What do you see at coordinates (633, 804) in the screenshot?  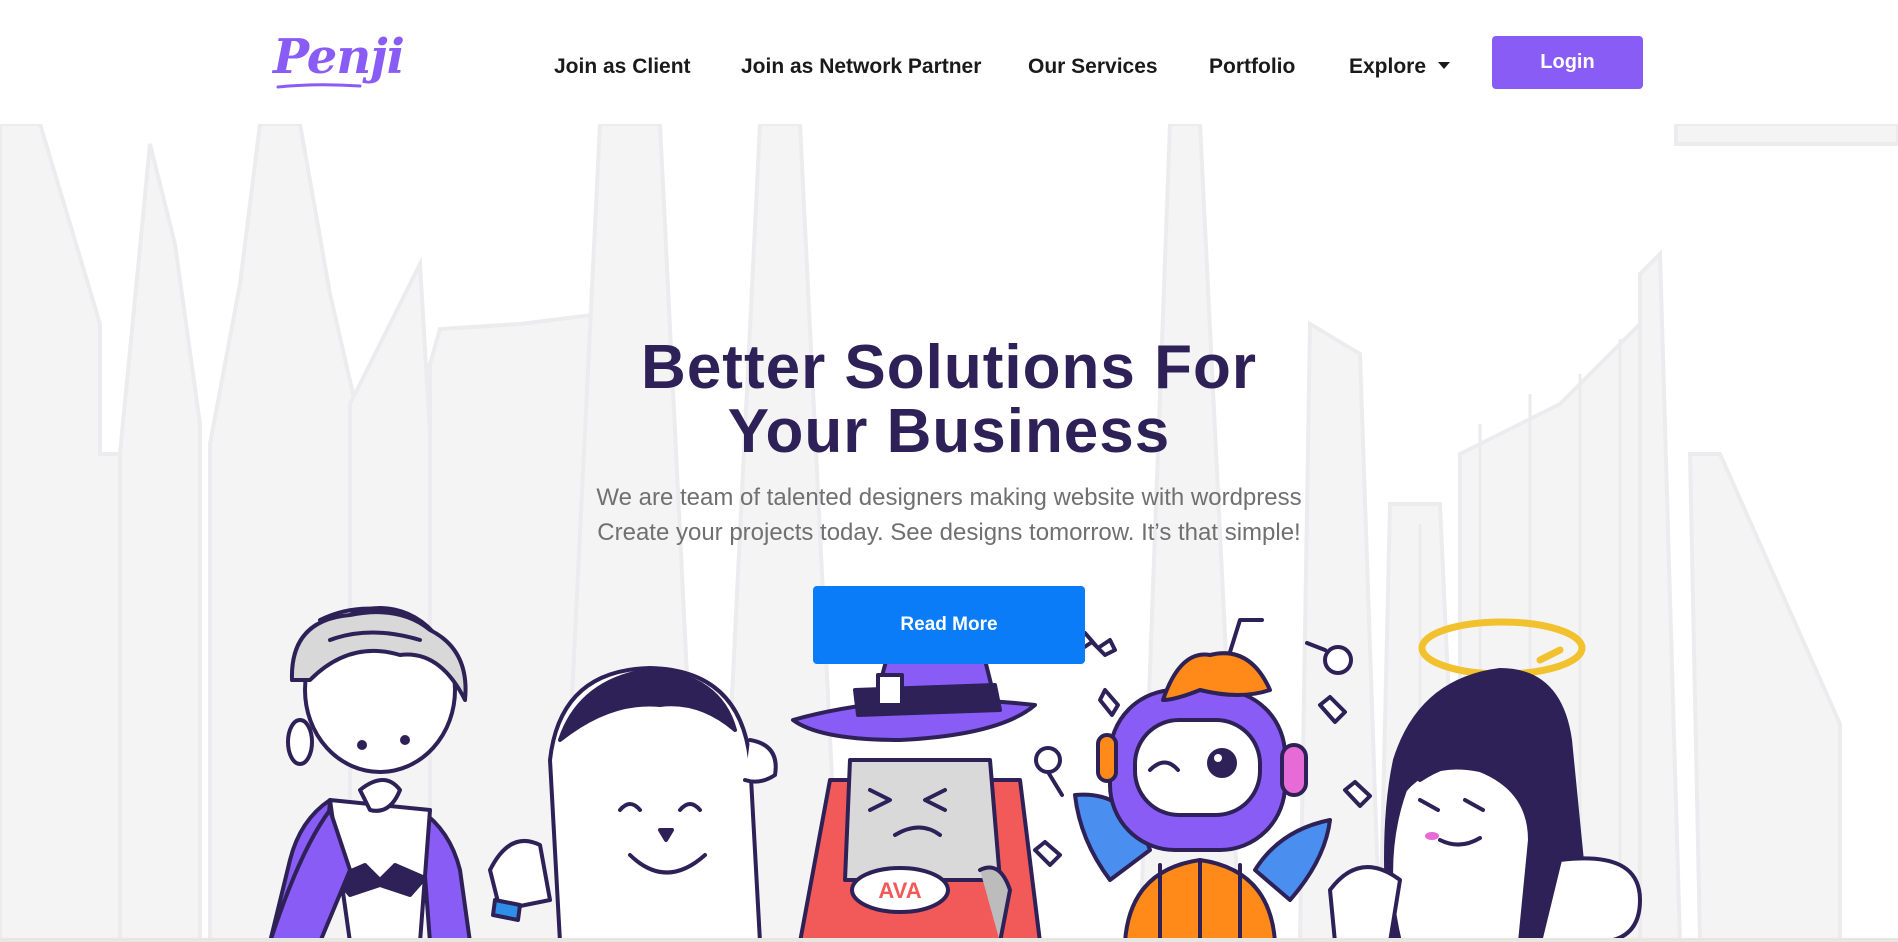 I see `yeti-character` at bounding box center [633, 804].